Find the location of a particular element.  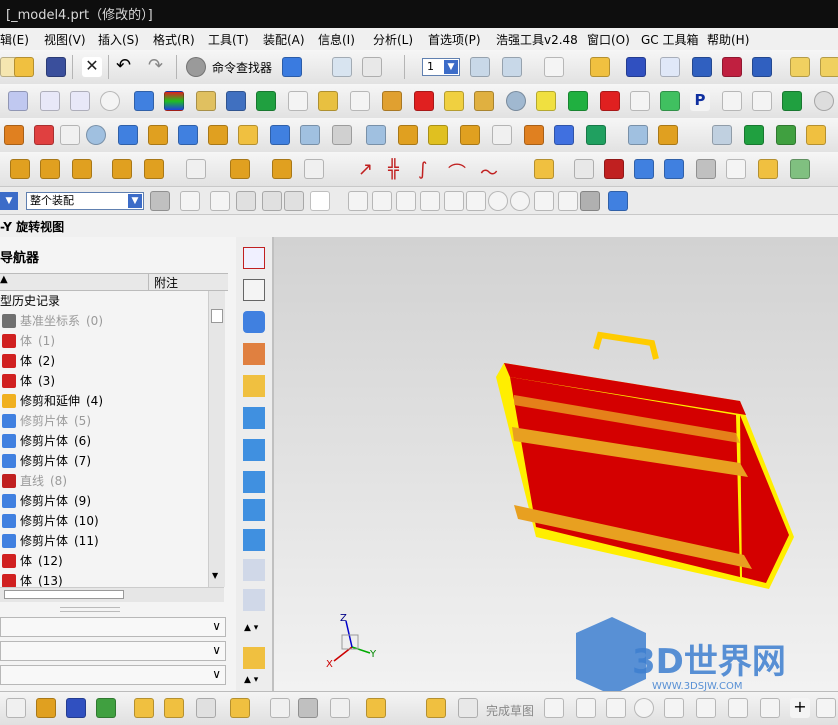

tree-node: 修剪片体 (10) is located at coordinates (104, 521).